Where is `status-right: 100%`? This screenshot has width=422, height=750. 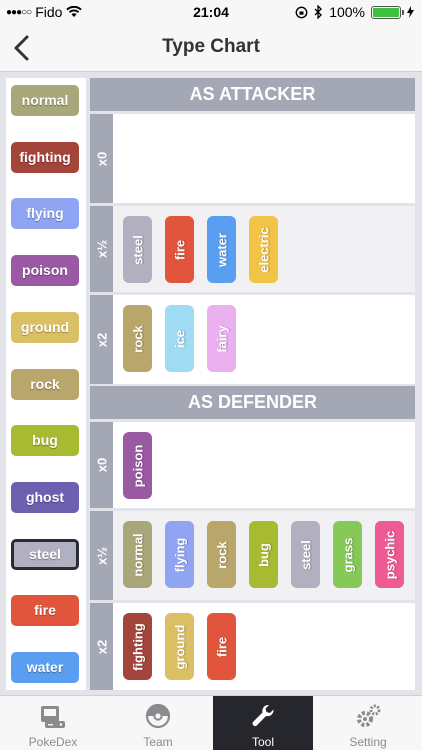
status-right: 100% is located at coordinates (354, 12).